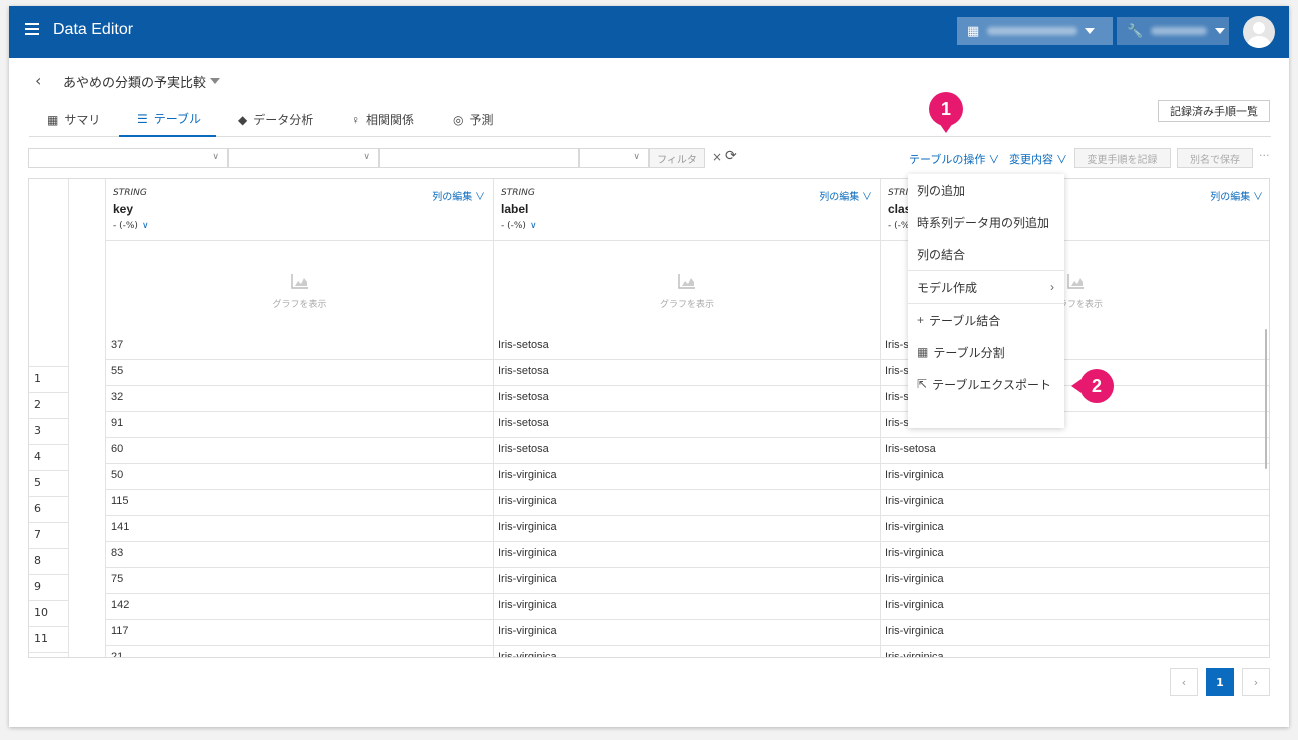  I want to click on app-title: Data Editor, so click(93, 29).